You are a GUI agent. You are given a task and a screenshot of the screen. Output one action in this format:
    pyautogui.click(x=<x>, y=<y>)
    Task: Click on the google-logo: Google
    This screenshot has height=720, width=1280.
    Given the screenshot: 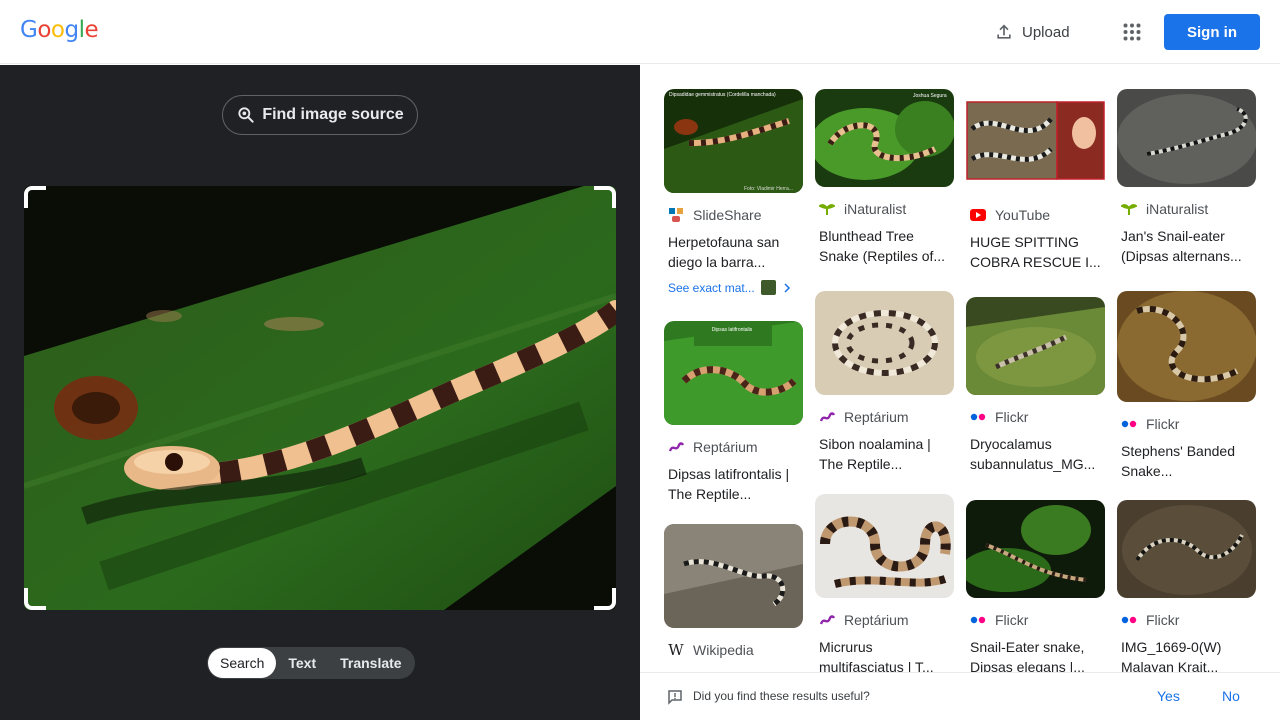 What is the action you would take?
    pyautogui.click(x=59, y=30)
    